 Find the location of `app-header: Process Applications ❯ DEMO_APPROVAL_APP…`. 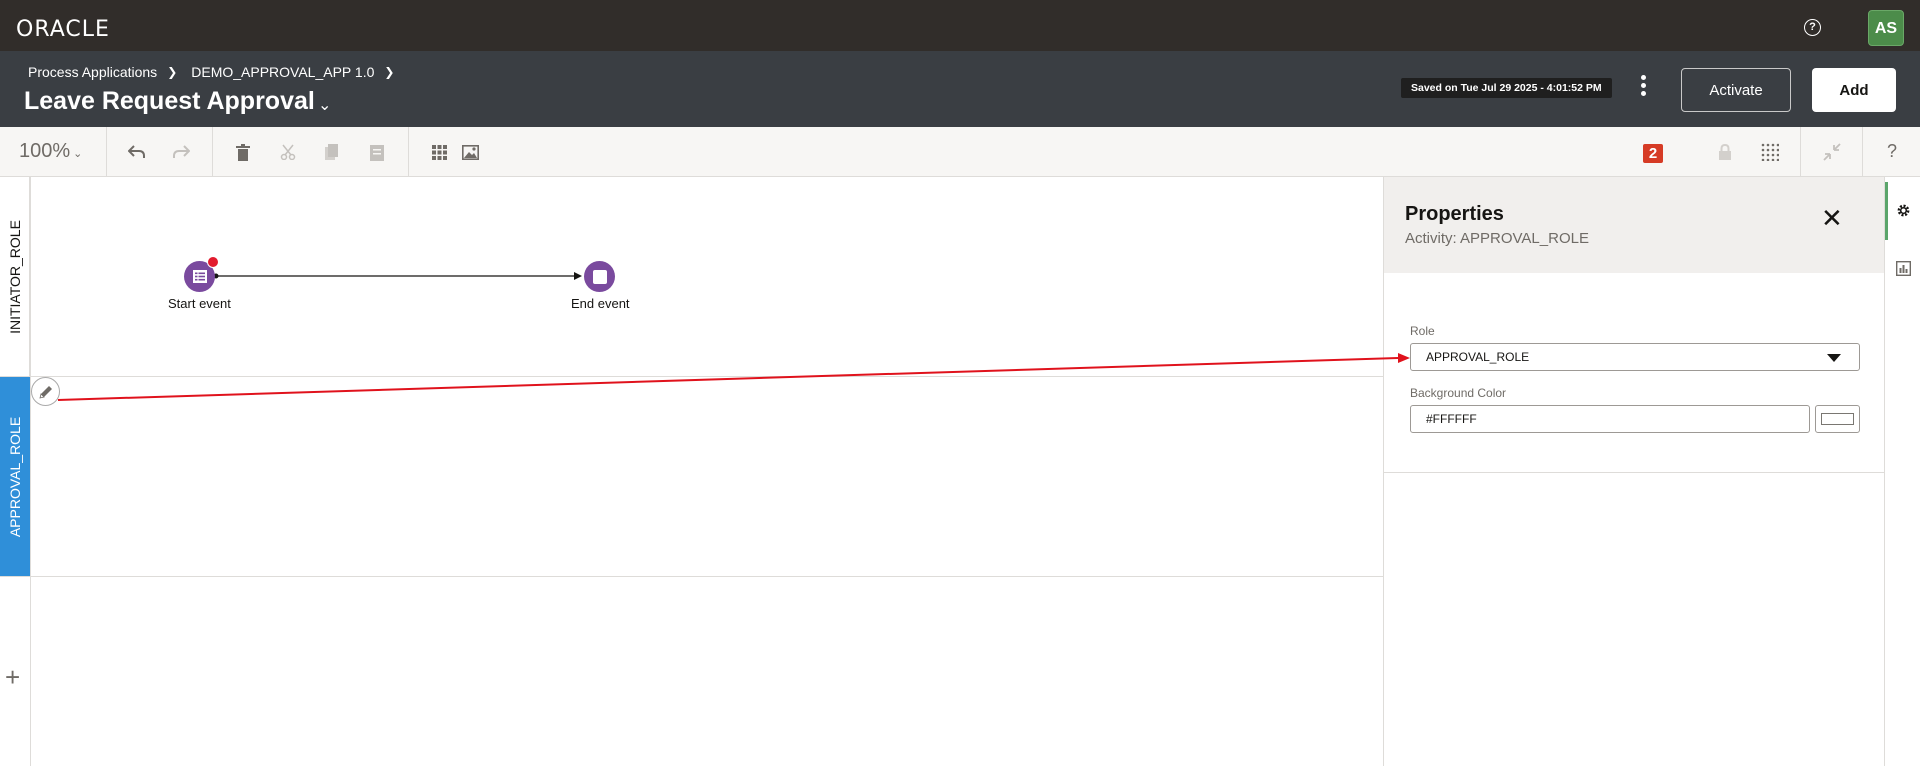

app-header: Process Applications ❯ DEMO_APPROVAL_APP… is located at coordinates (960, 89).